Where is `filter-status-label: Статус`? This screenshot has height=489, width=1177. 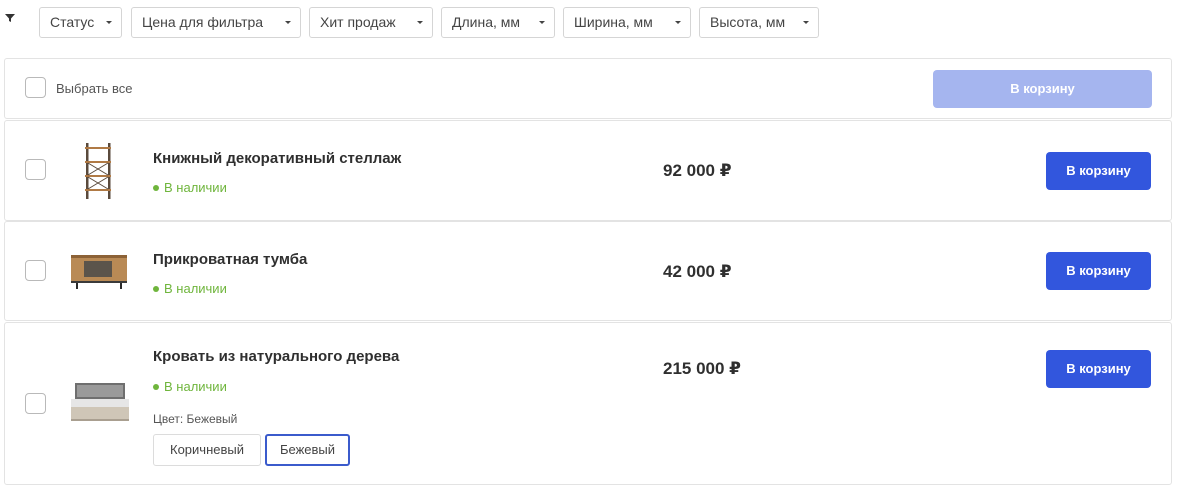
filter-status-label: Статус is located at coordinates (72, 22).